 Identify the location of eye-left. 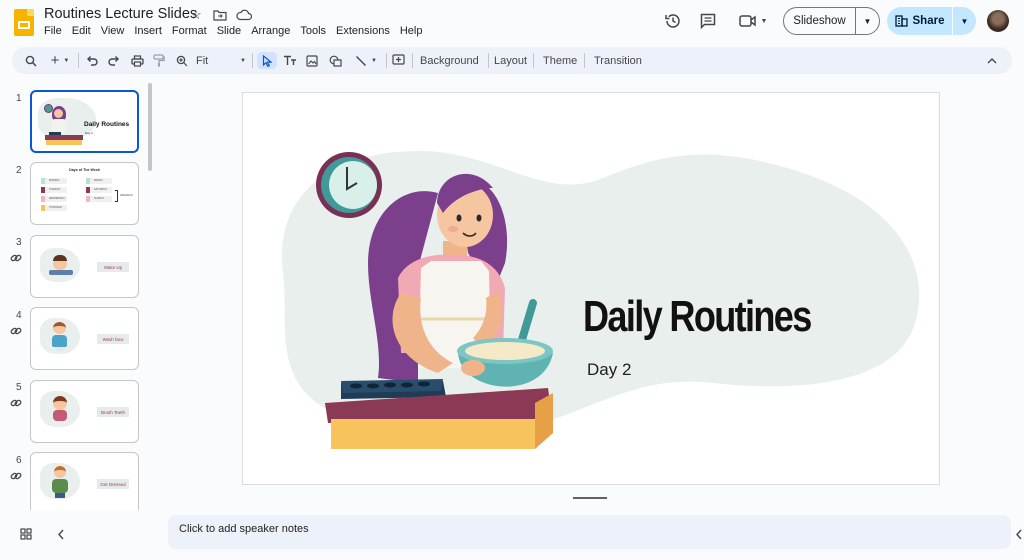
(459, 218).